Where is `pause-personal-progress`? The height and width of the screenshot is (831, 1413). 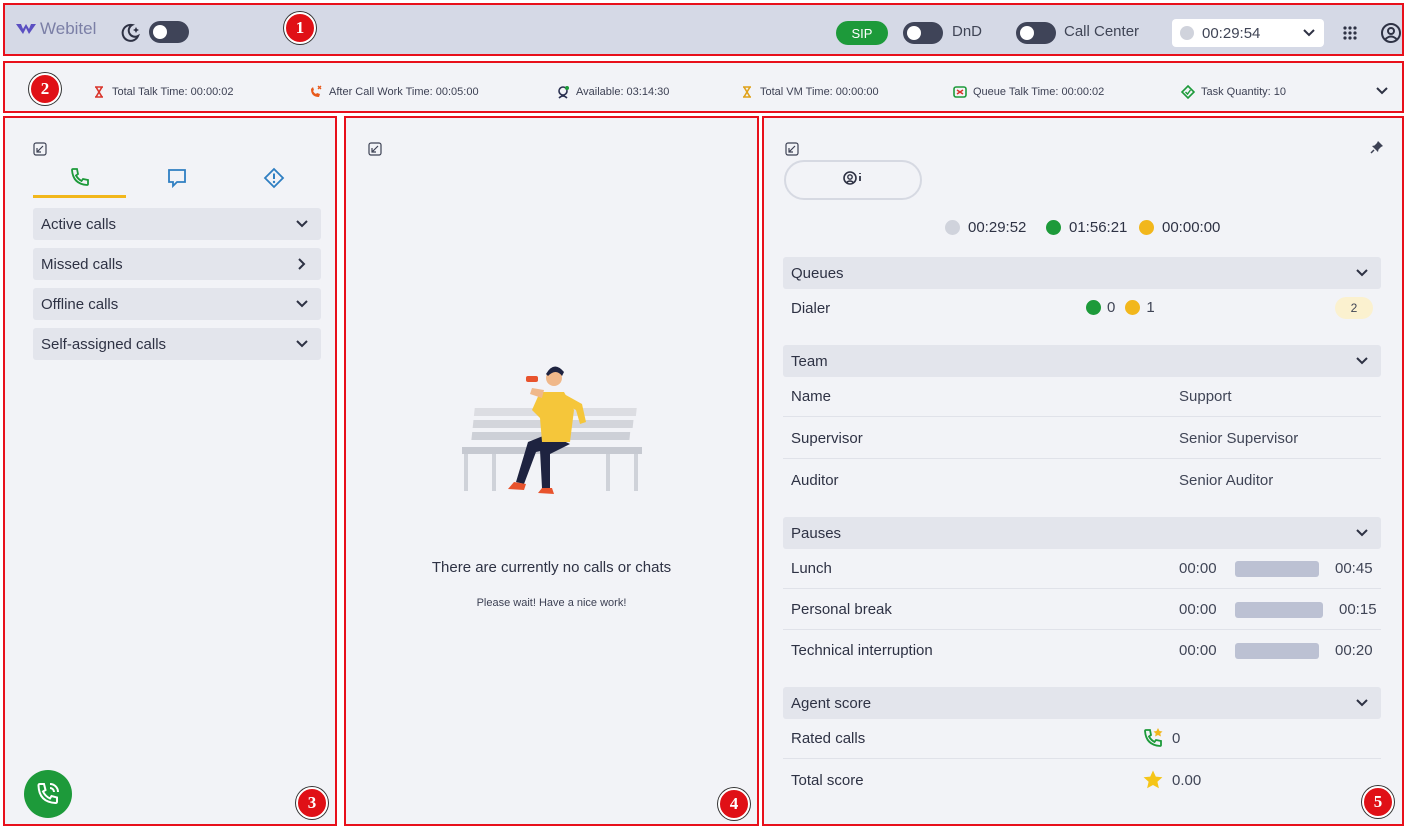
pause-personal-progress is located at coordinates (1279, 610).